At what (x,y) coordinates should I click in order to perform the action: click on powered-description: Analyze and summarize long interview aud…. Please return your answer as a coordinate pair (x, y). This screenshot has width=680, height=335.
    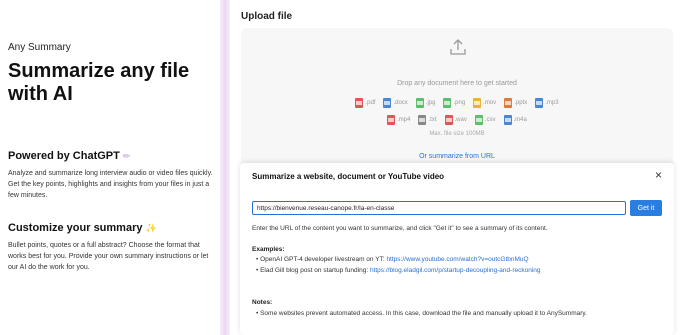
    Looking at the image, I should click on (110, 184).